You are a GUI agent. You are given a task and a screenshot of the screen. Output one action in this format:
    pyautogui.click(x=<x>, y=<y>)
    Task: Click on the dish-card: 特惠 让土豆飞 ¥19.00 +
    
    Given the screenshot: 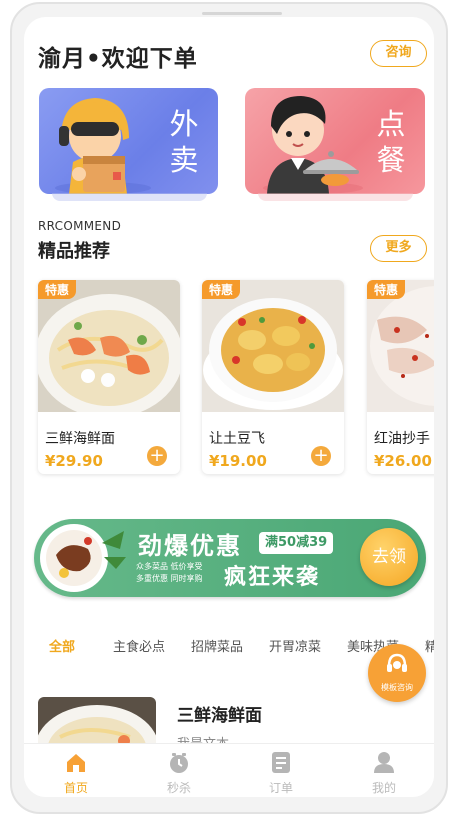 What is the action you would take?
    pyautogui.click(x=273, y=377)
    